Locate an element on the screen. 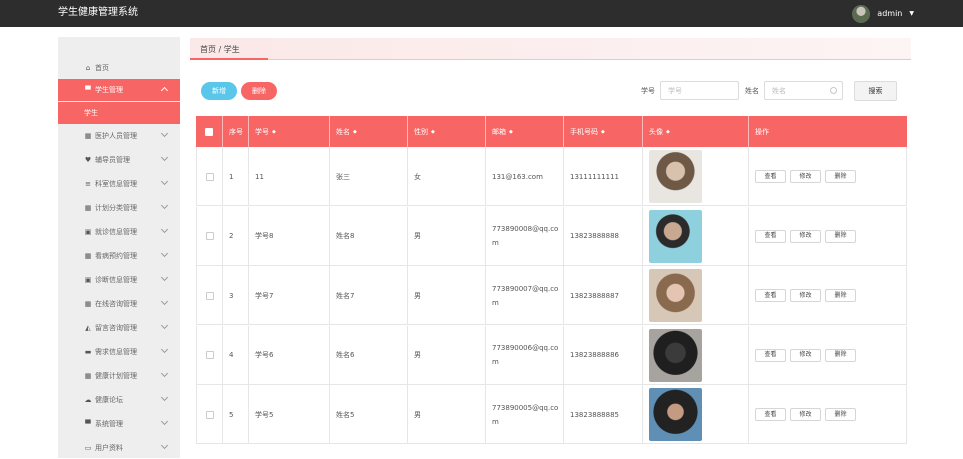 This screenshot has height=459, width=963. sidebar-item: ▦ 医护人员管理 is located at coordinates (119, 136).